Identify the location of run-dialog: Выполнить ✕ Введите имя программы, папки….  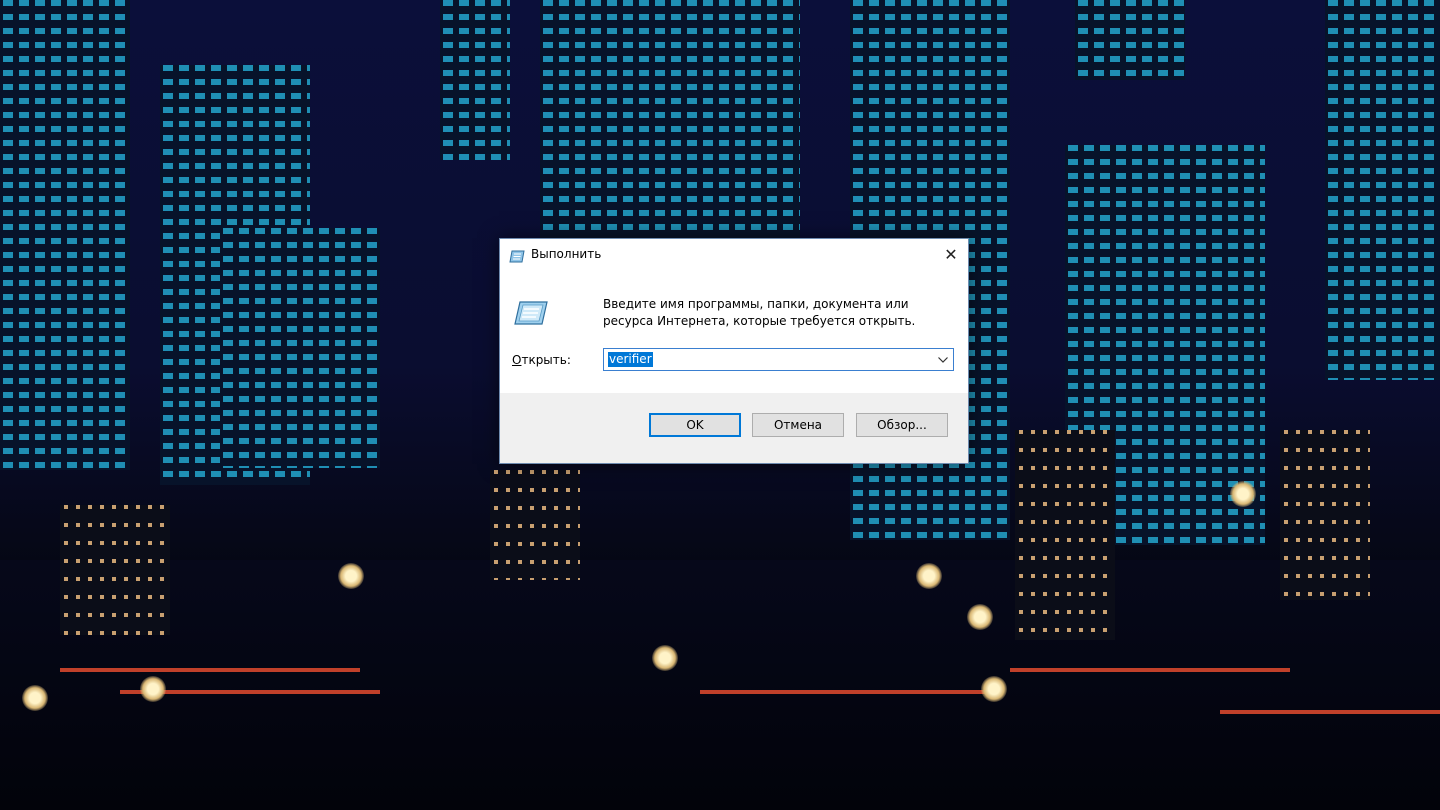
(734, 351).